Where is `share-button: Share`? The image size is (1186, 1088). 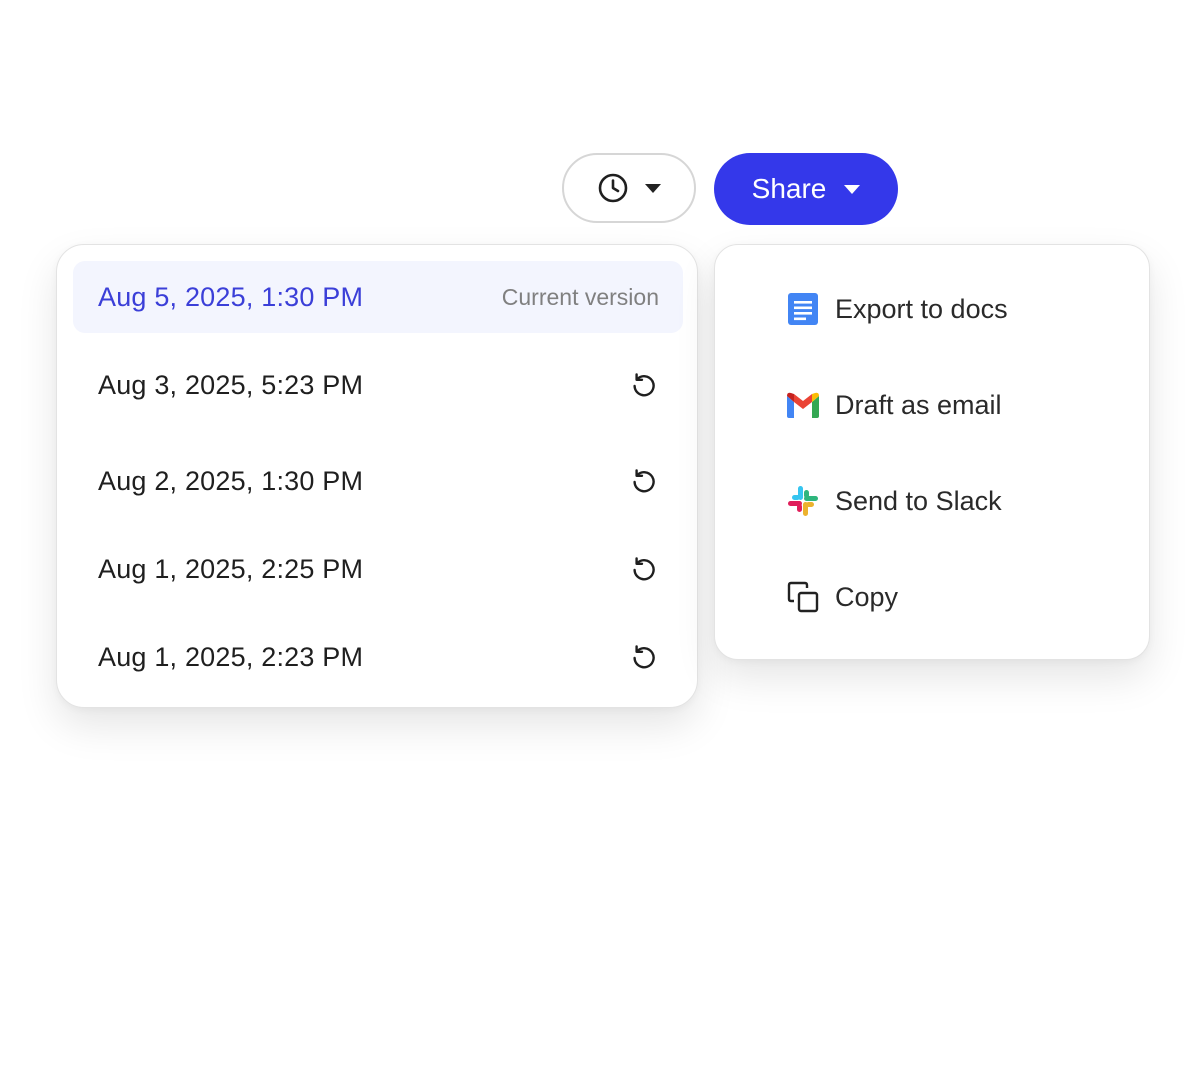
share-button: Share is located at coordinates (806, 189).